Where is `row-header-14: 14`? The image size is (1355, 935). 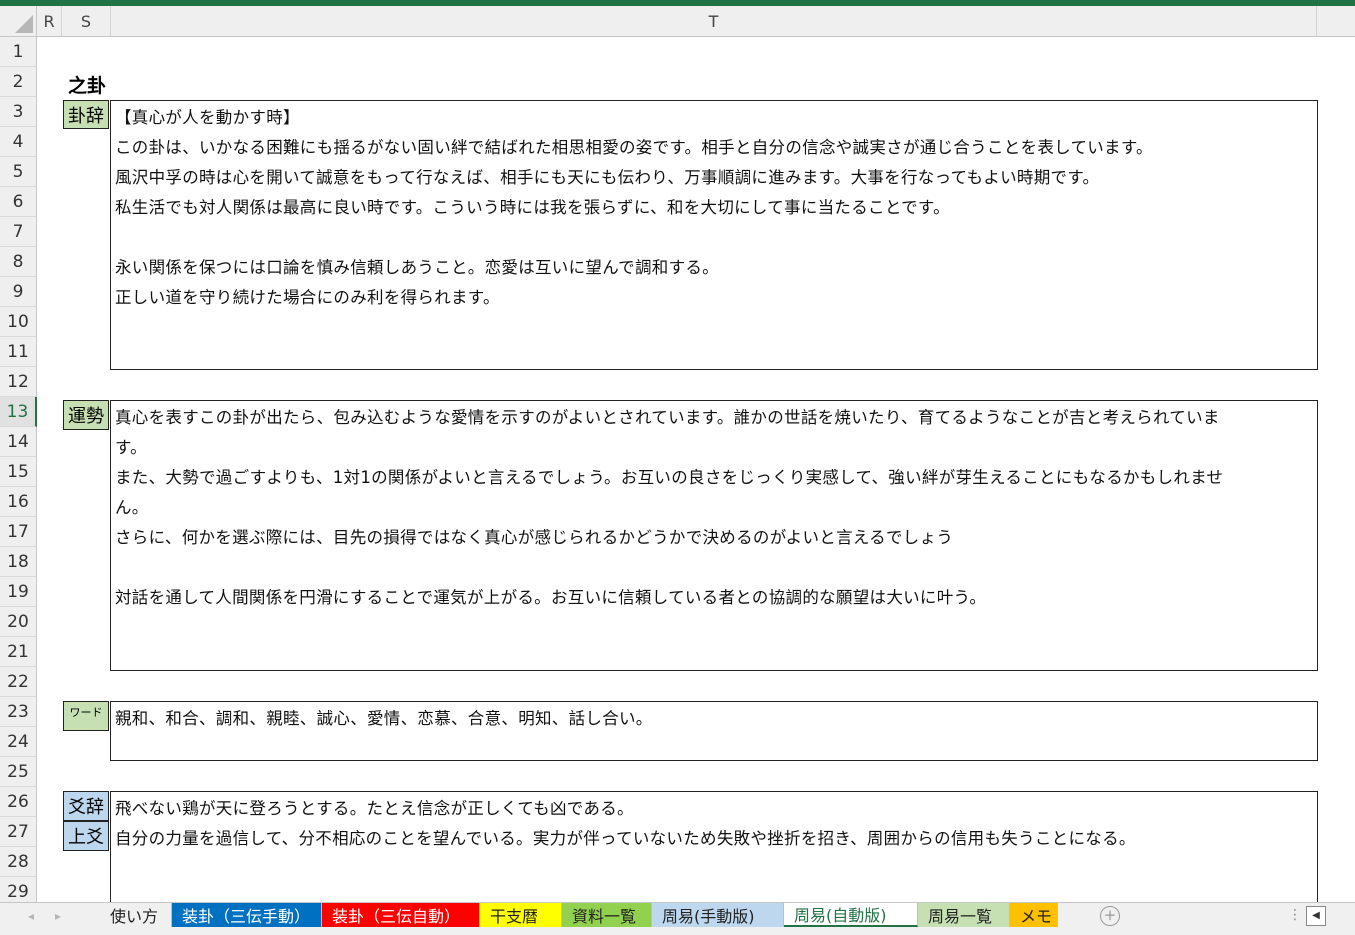 row-header-14: 14 is located at coordinates (18, 442).